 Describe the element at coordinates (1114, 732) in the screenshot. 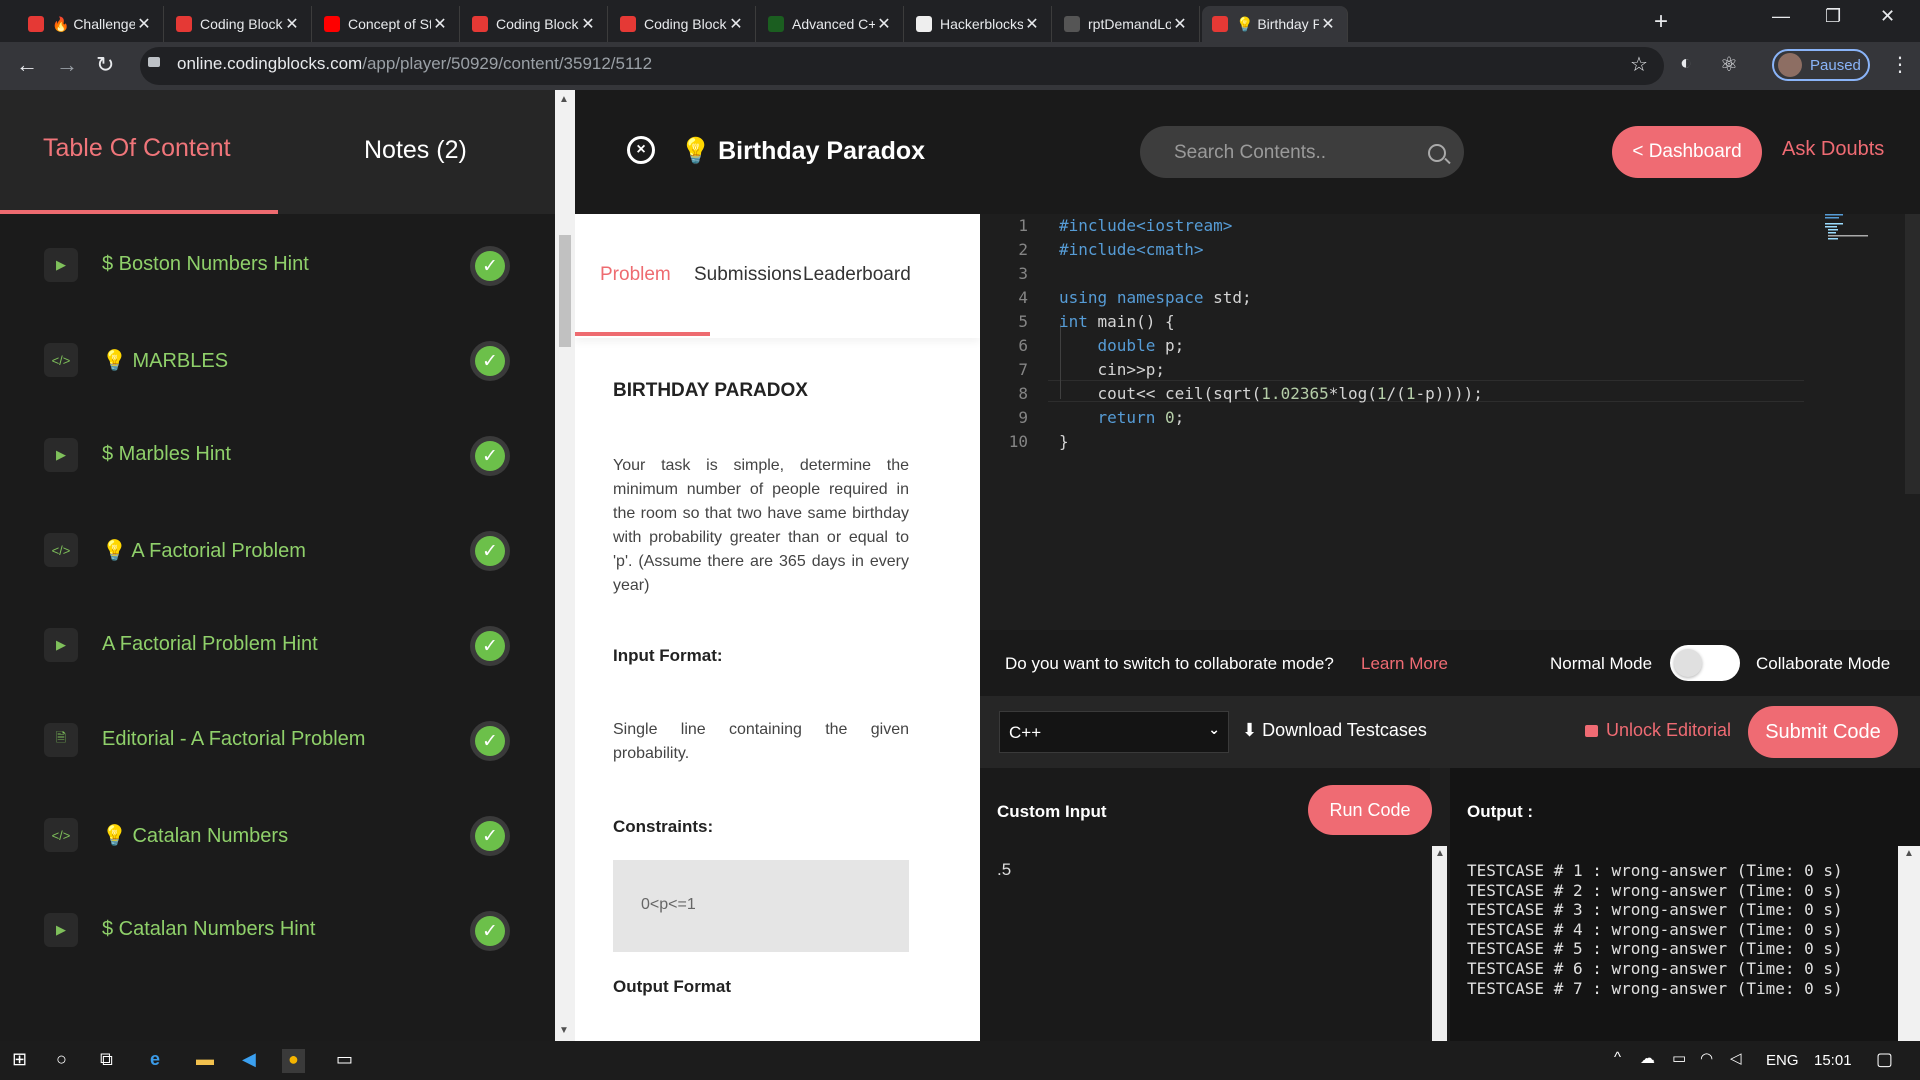

I see `language-select: C++ ⌄` at that location.